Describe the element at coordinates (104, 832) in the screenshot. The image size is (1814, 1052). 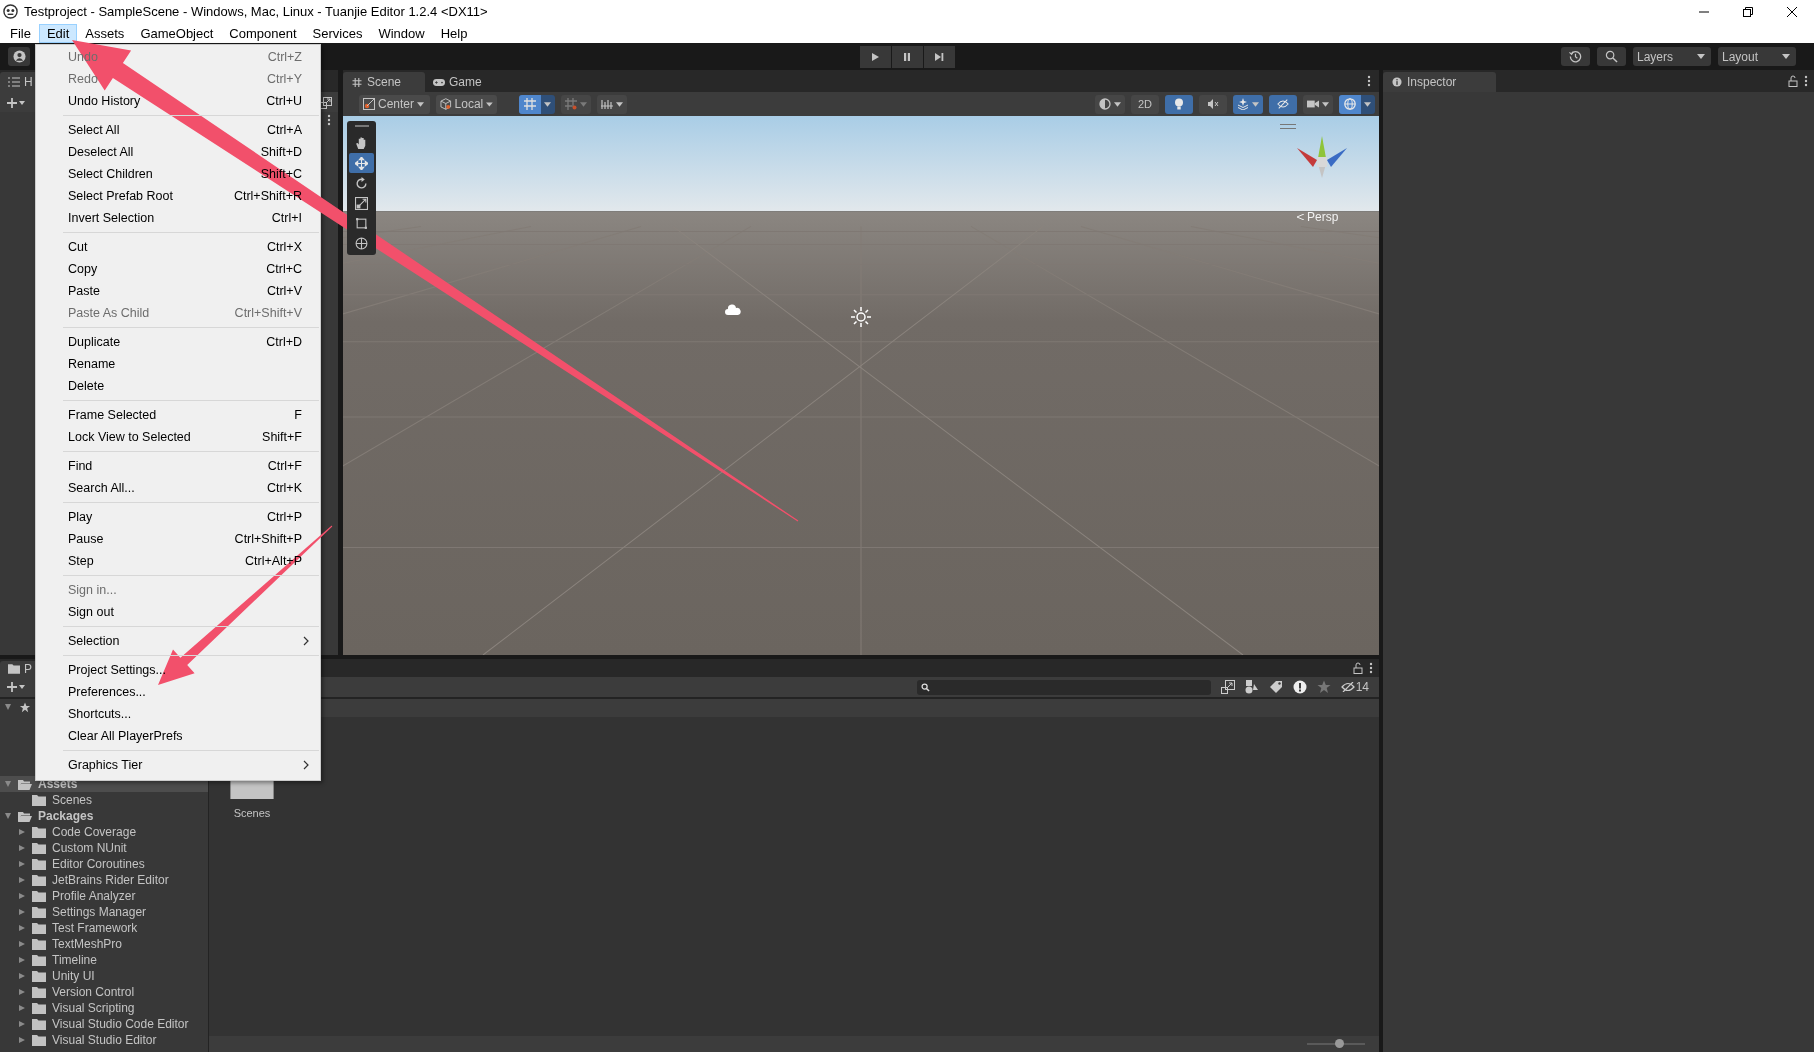
I see `tree-item: Code Coverage` at that location.